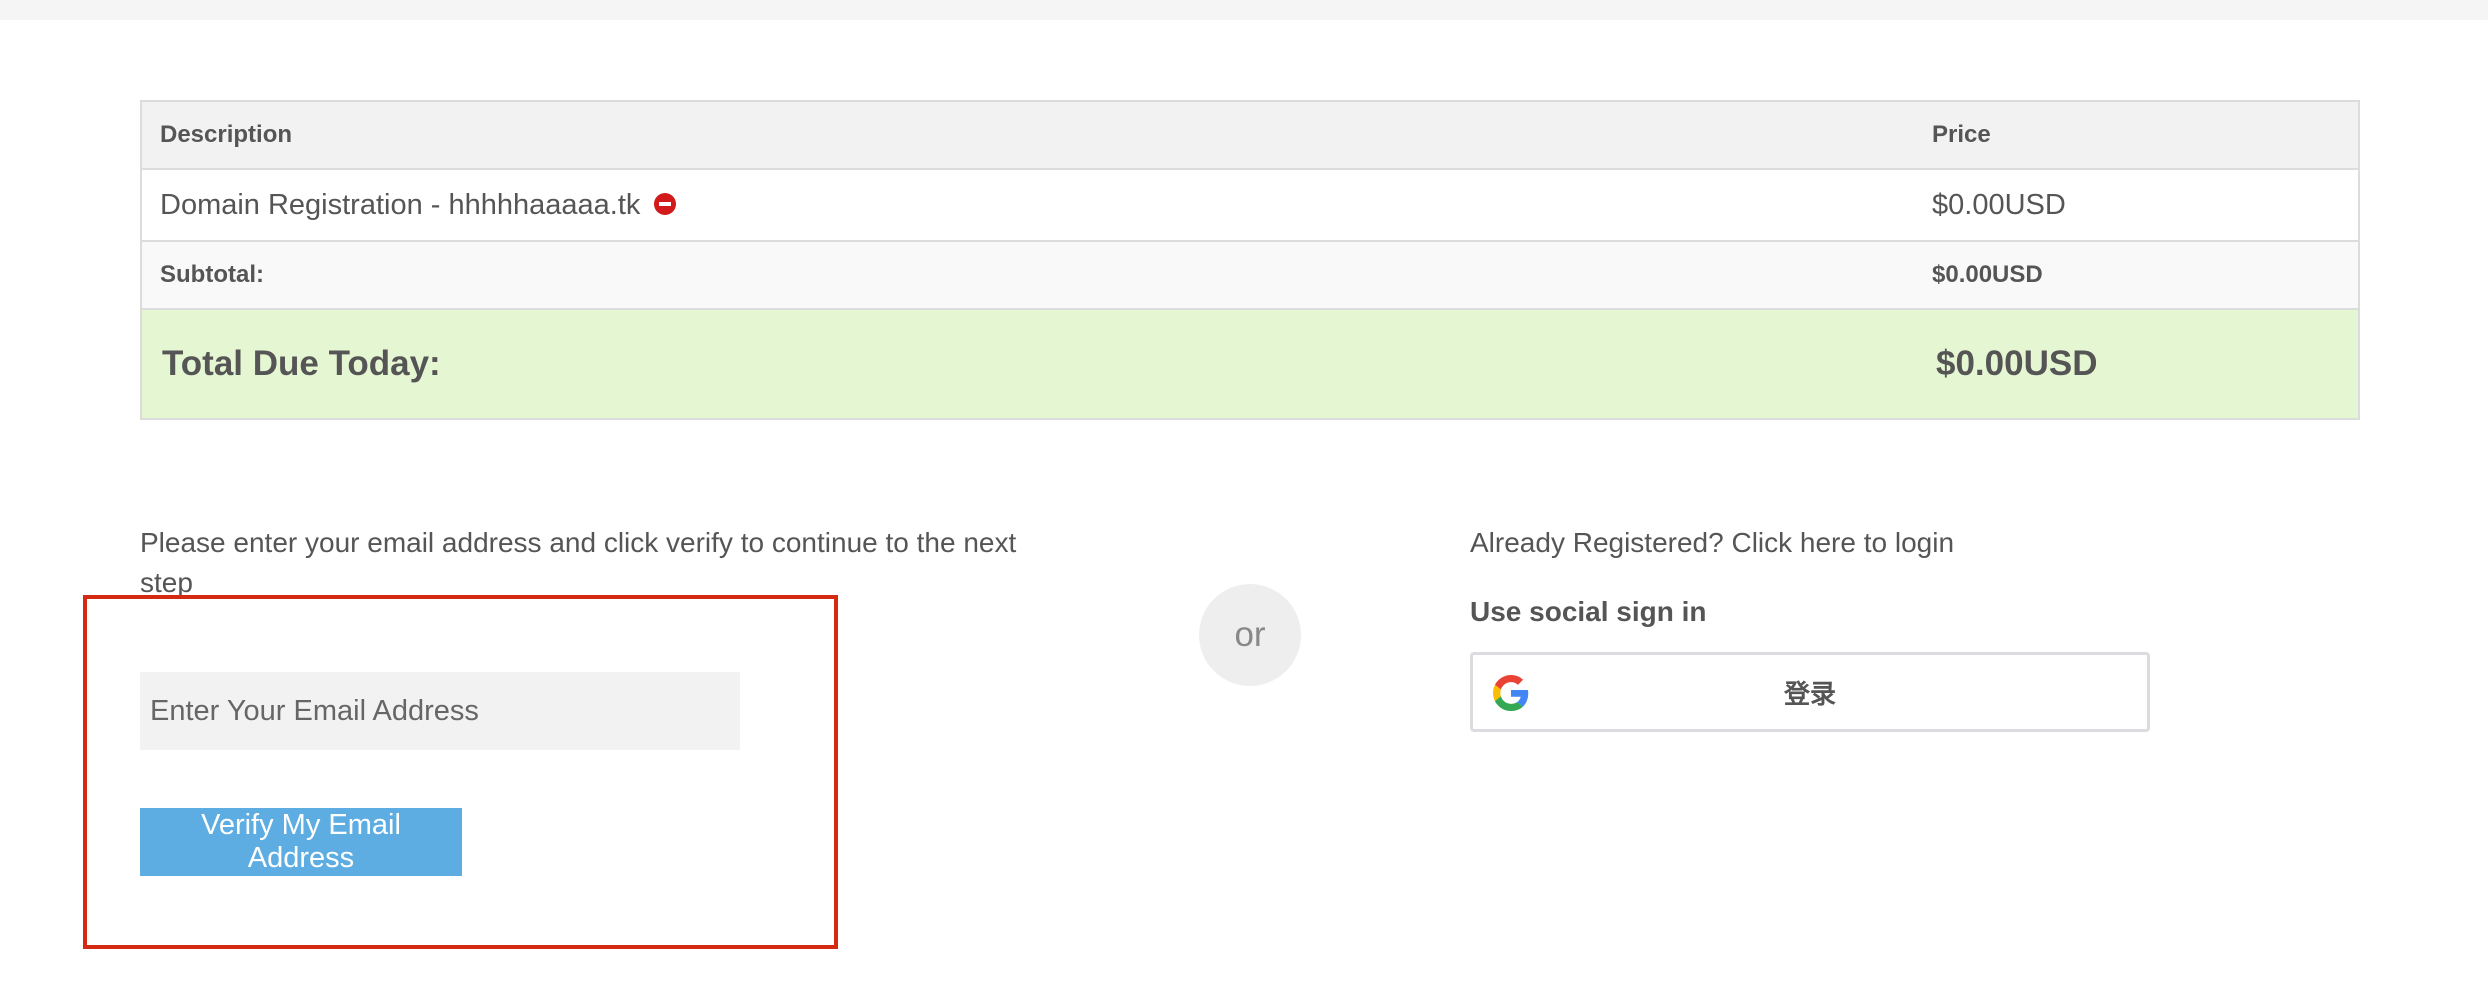 The height and width of the screenshot is (996, 2488). Describe the element at coordinates (665, 203) in the screenshot. I see `remove-item-icon` at that location.